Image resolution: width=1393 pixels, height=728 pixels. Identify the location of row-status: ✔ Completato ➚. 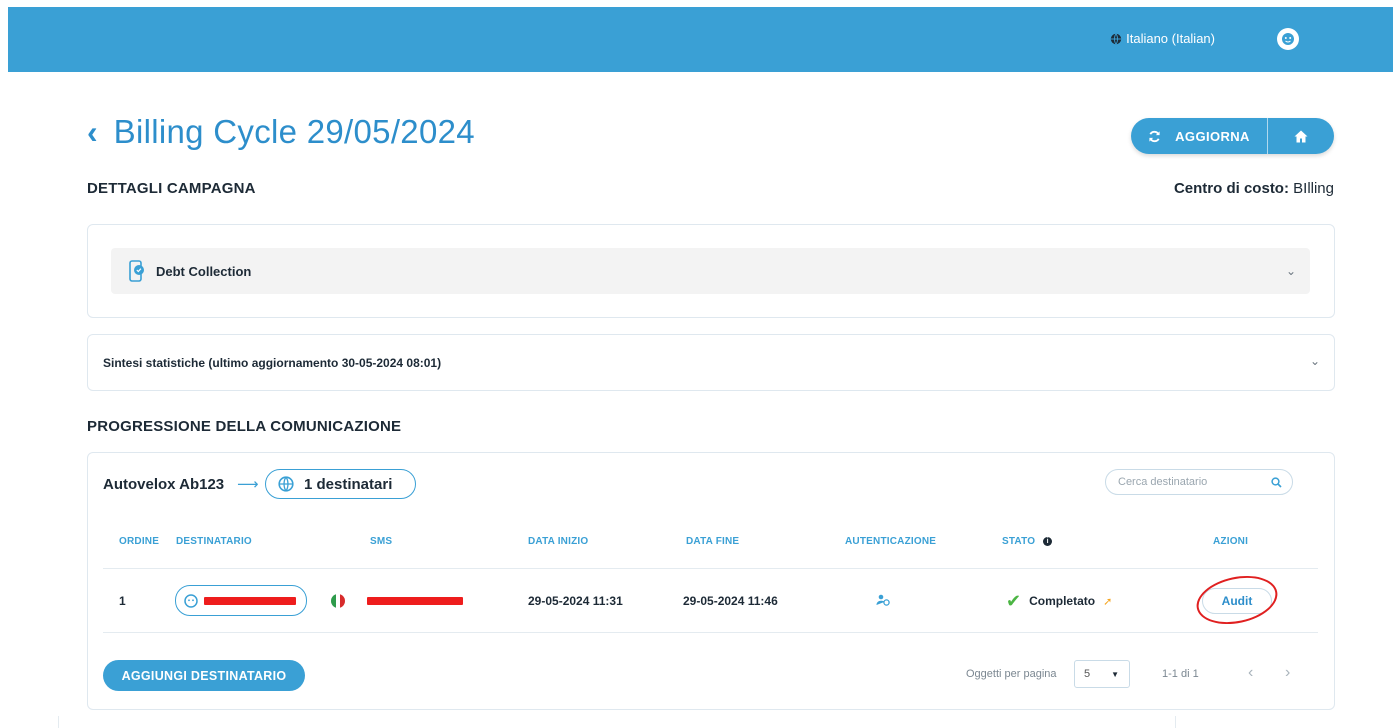
(1059, 601).